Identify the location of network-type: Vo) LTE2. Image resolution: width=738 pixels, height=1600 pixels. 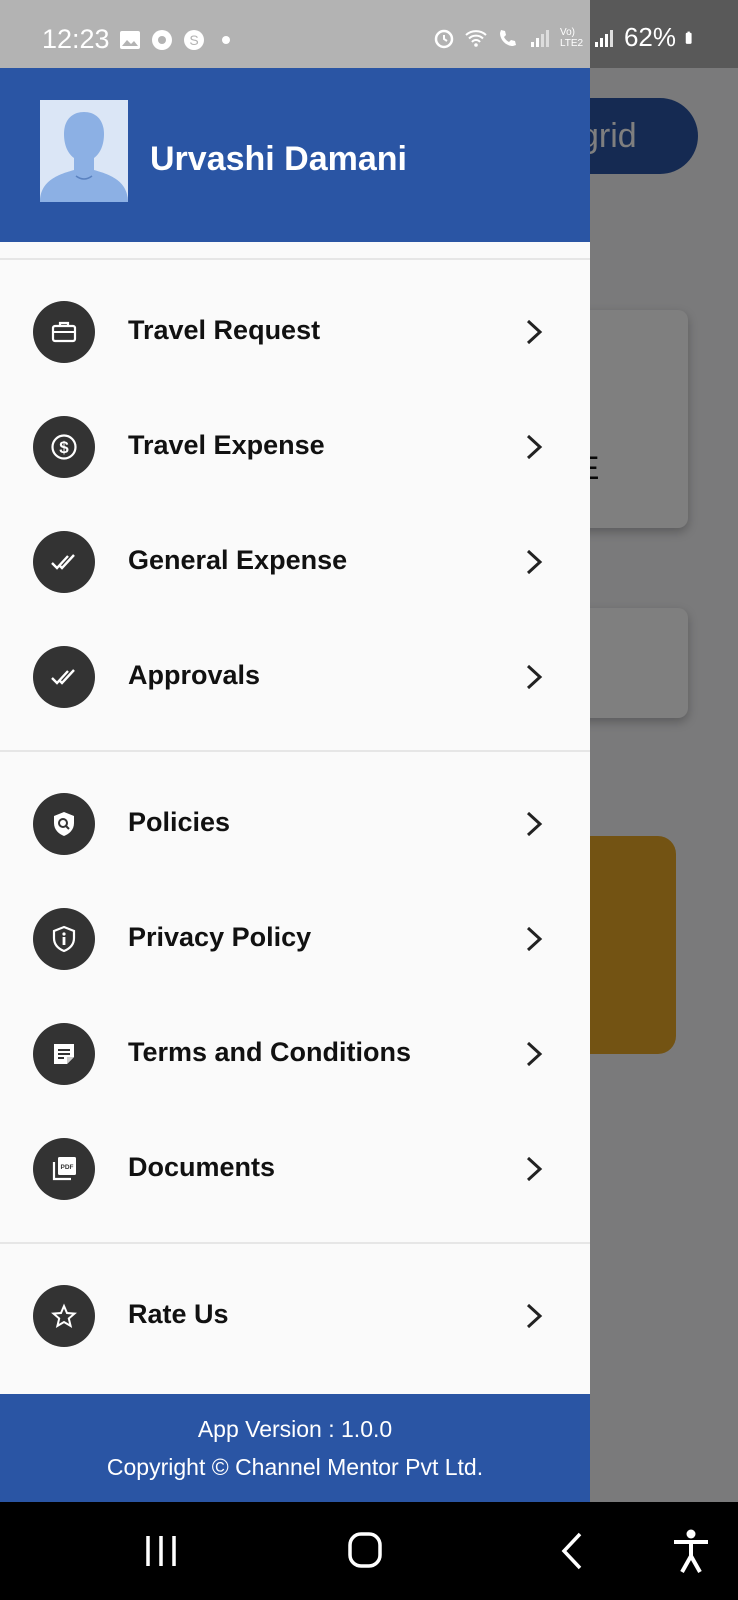
(571, 37).